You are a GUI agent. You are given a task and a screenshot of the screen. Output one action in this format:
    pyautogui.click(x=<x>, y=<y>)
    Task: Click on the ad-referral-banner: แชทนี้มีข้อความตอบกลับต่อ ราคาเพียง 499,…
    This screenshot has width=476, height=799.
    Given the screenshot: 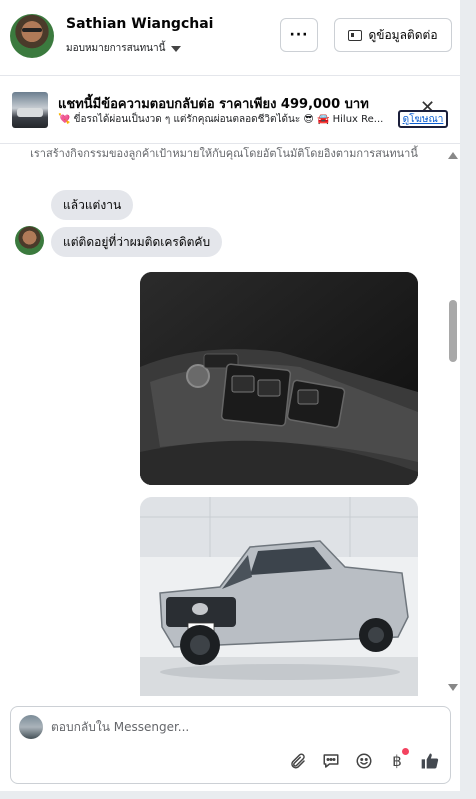 What is the action you would take?
    pyautogui.click(x=230, y=110)
    